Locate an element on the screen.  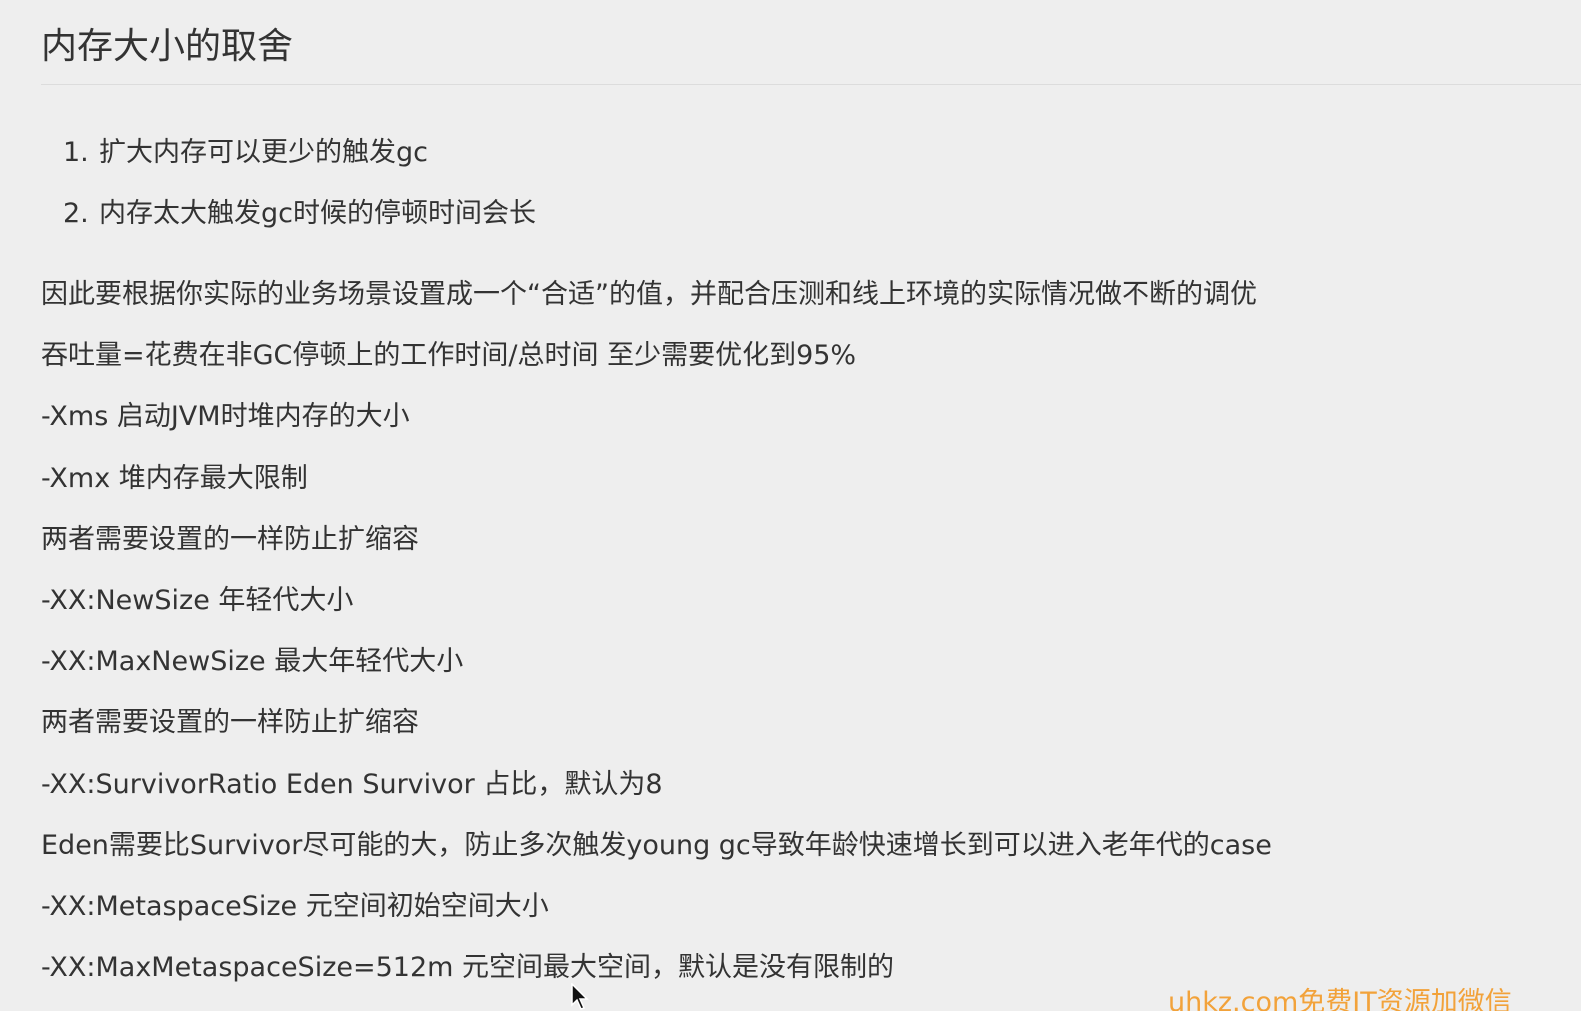
list-item-text: 扩大内存可以更少的触发gc is located at coordinates (263, 152).